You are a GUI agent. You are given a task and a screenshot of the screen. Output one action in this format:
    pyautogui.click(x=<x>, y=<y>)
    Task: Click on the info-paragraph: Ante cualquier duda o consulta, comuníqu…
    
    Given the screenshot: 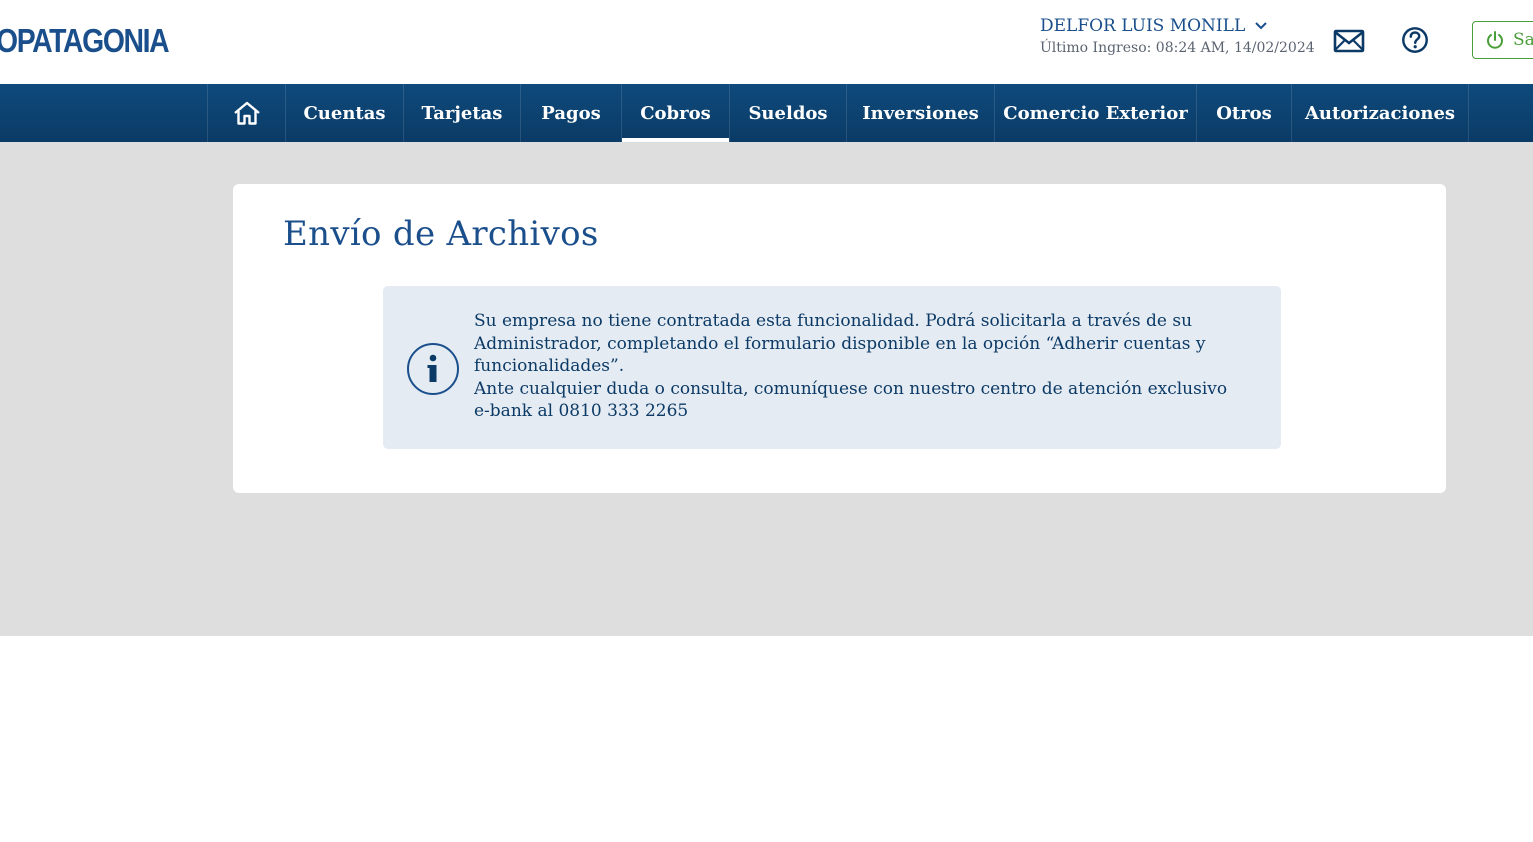 What is the action you would take?
    pyautogui.click(x=851, y=400)
    